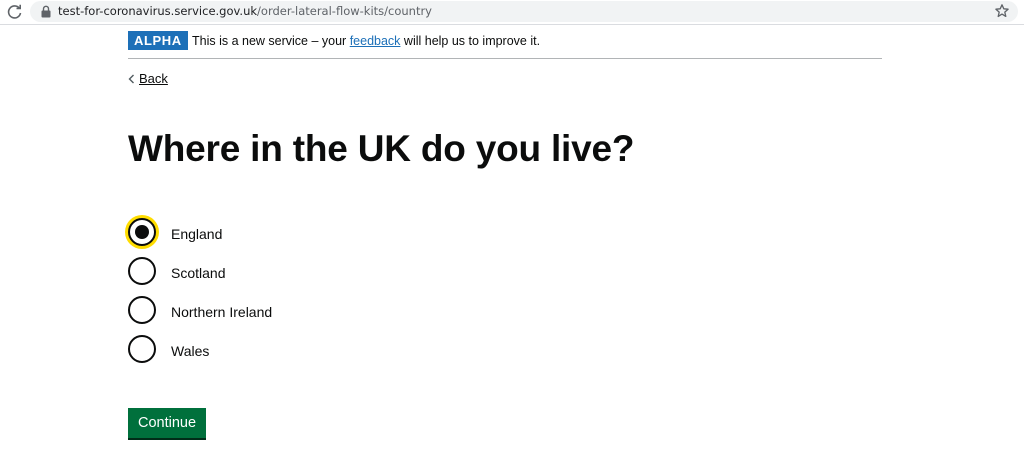  Describe the element at coordinates (258, 272) in the screenshot. I see `radio-scotland: Scotland` at that location.